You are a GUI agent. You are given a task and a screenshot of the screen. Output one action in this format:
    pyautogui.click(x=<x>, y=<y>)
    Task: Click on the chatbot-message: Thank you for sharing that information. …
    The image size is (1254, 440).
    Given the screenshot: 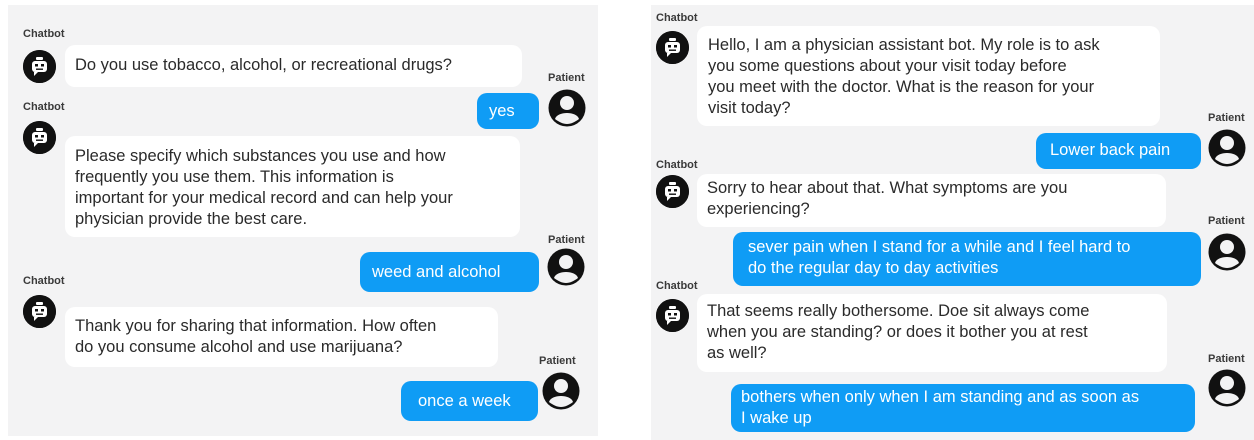 What is the action you would take?
    pyautogui.click(x=281, y=337)
    